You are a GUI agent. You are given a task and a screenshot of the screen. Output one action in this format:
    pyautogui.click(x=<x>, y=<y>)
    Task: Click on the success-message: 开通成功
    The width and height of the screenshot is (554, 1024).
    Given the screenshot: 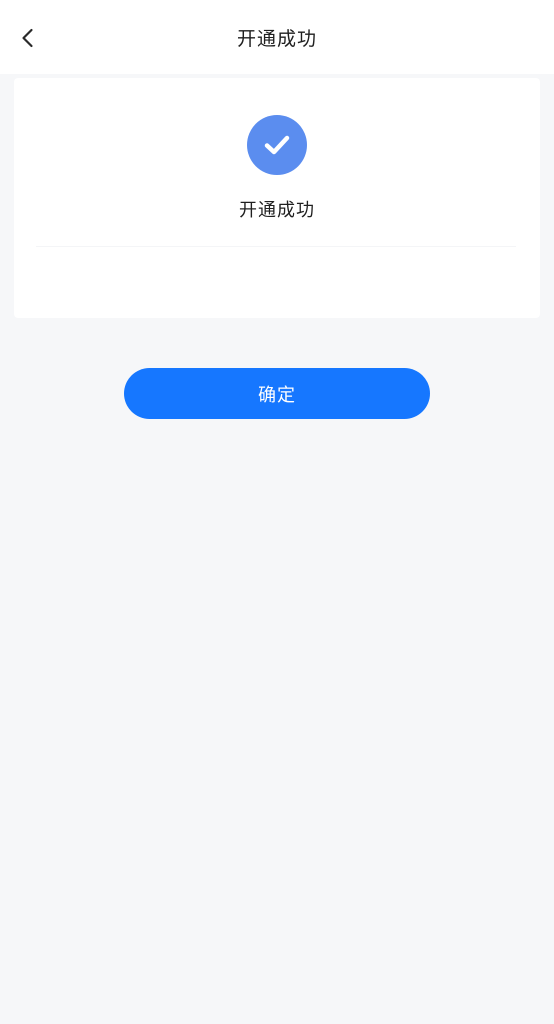 What is the action you would take?
    pyautogui.click(x=277, y=210)
    